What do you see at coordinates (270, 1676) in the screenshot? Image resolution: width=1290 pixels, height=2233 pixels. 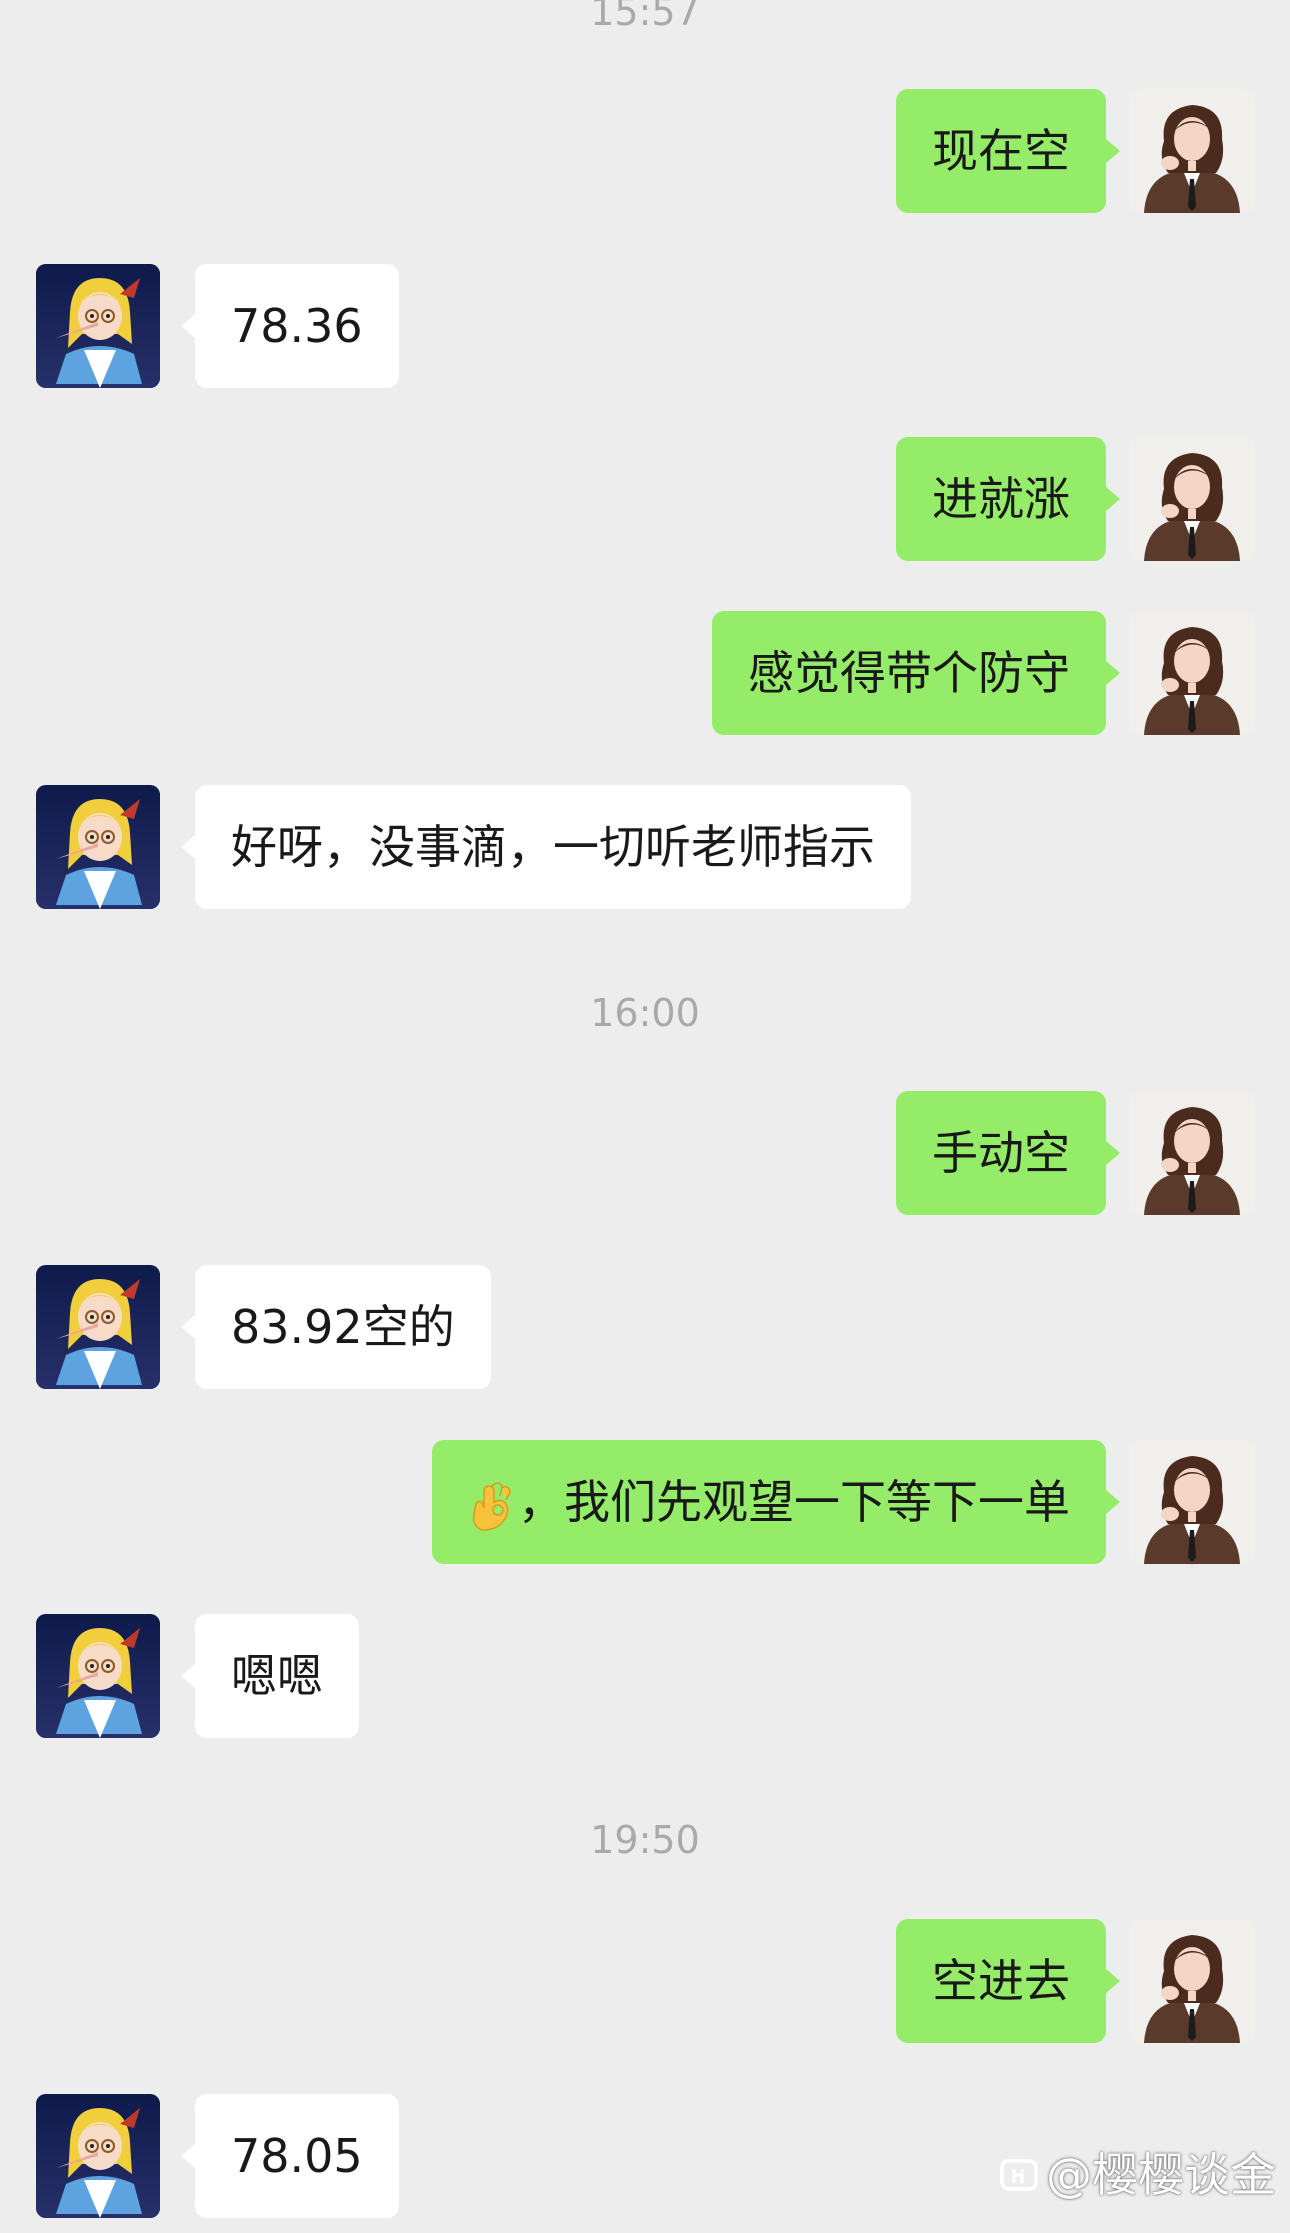 I see `message-bubble: 嗯嗯` at bounding box center [270, 1676].